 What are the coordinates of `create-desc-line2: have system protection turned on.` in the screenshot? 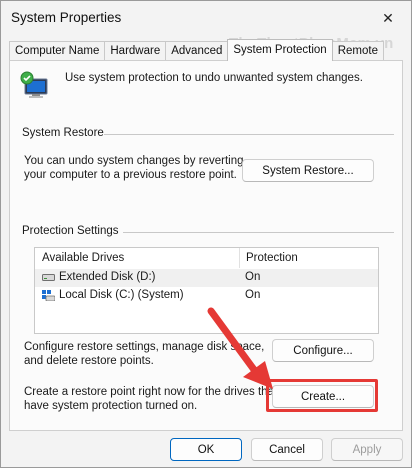 It's located at (111, 406).